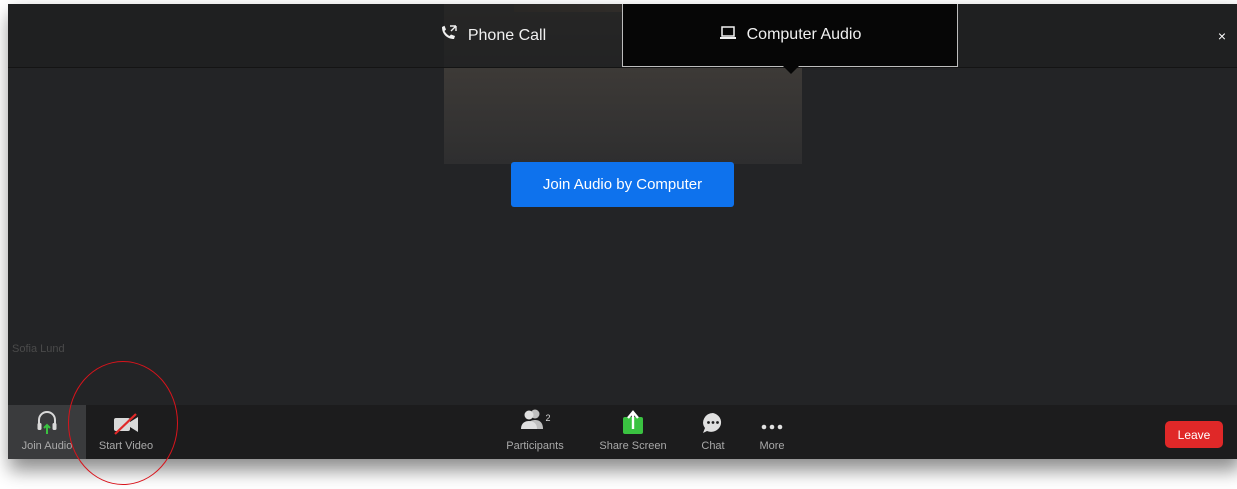 This screenshot has height=489, width=1237. Describe the element at coordinates (126, 420) in the screenshot. I see `video-off-icon` at that location.